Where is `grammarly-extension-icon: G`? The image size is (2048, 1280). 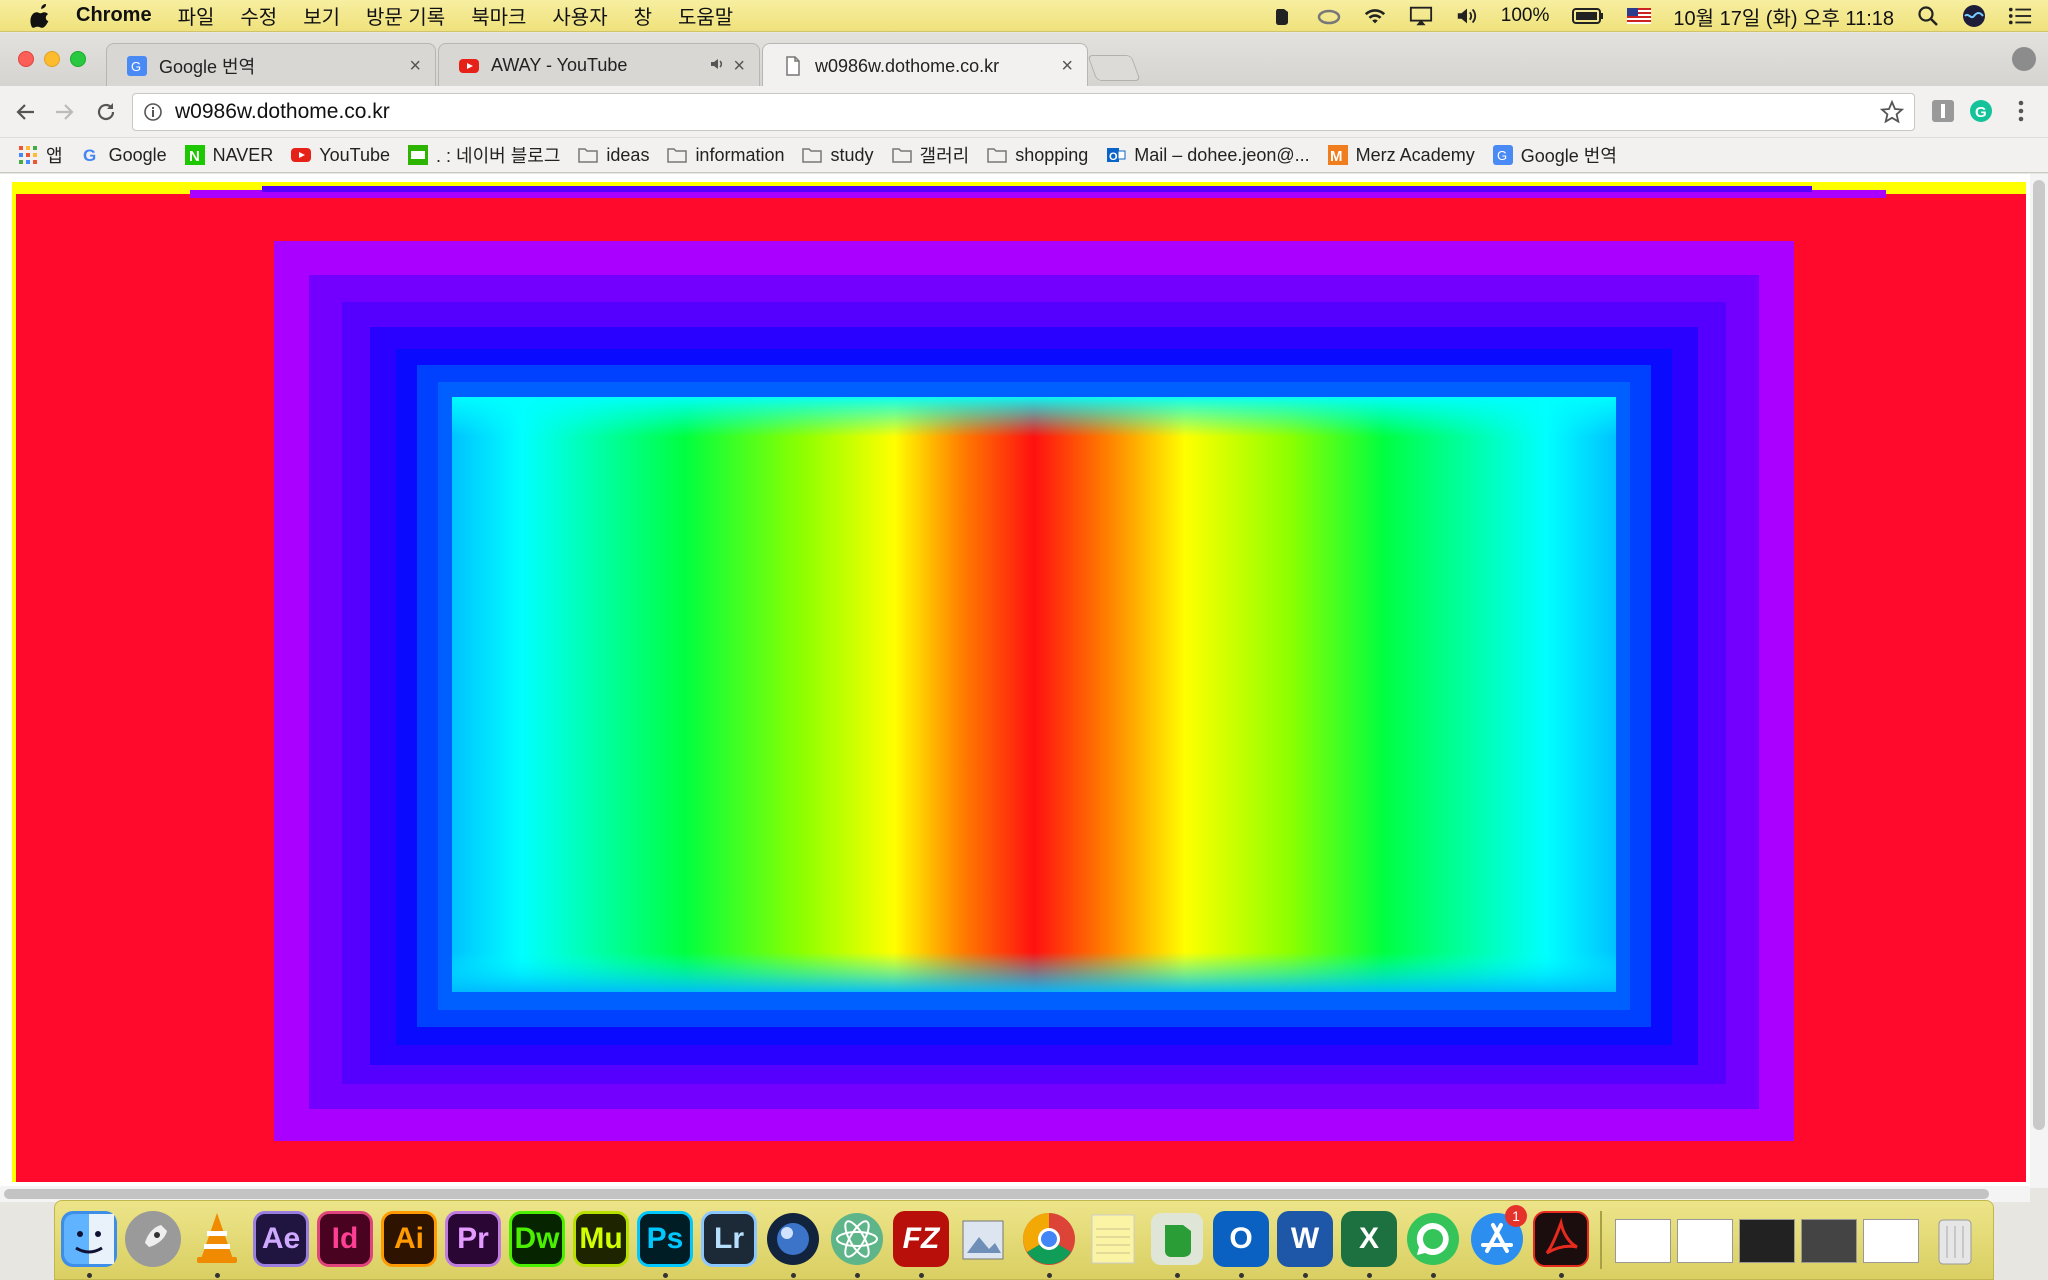
grammarly-extension-icon: G is located at coordinates (1981, 111).